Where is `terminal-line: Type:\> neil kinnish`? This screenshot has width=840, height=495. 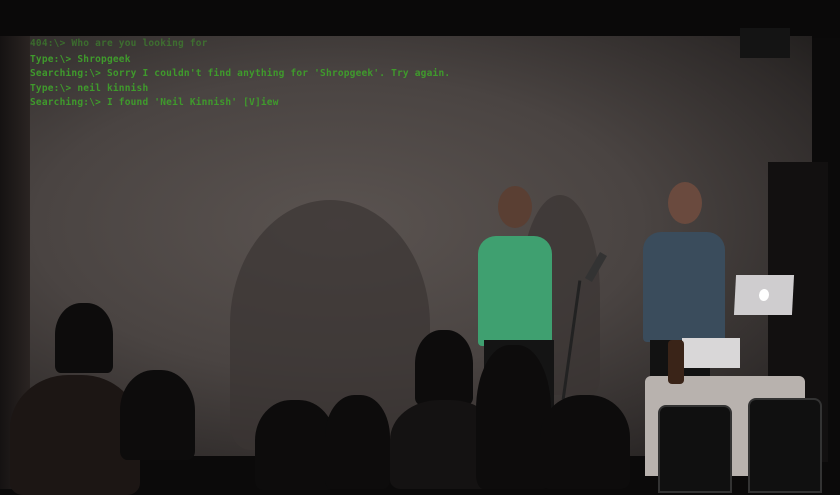
terminal-line: Type:\> neil kinnish is located at coordinates (89, 88).